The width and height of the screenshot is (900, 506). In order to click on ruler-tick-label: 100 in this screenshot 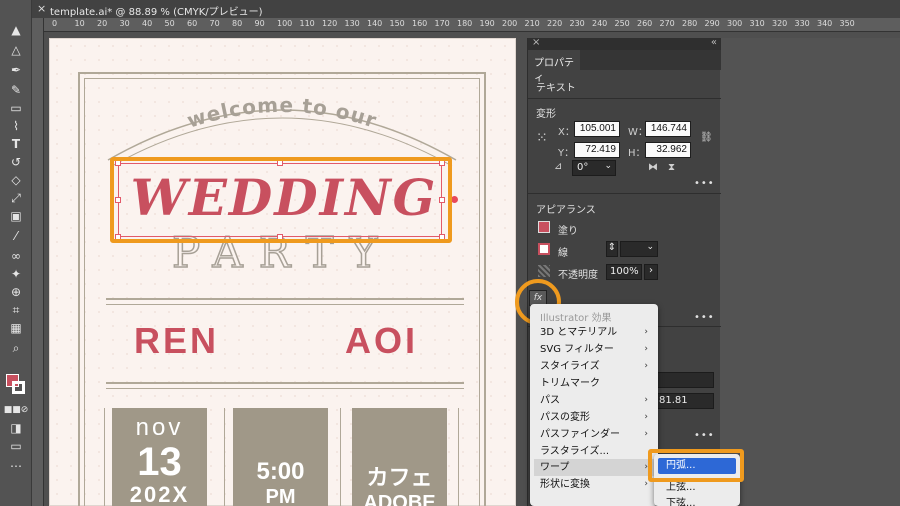, I will do `click(285, 23)`.